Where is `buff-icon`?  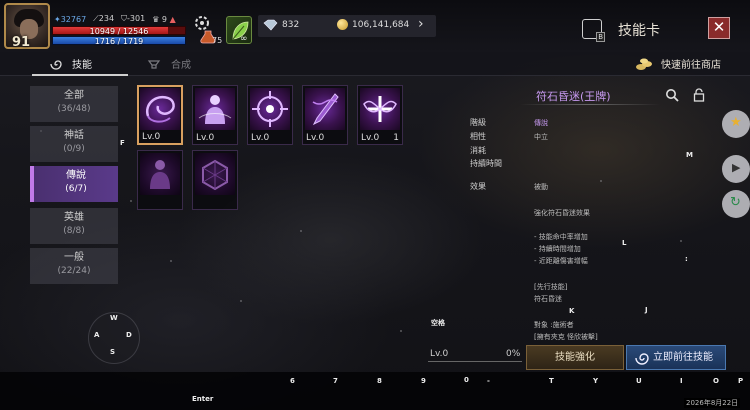
buff-icon is located at coordinates (239, 30).